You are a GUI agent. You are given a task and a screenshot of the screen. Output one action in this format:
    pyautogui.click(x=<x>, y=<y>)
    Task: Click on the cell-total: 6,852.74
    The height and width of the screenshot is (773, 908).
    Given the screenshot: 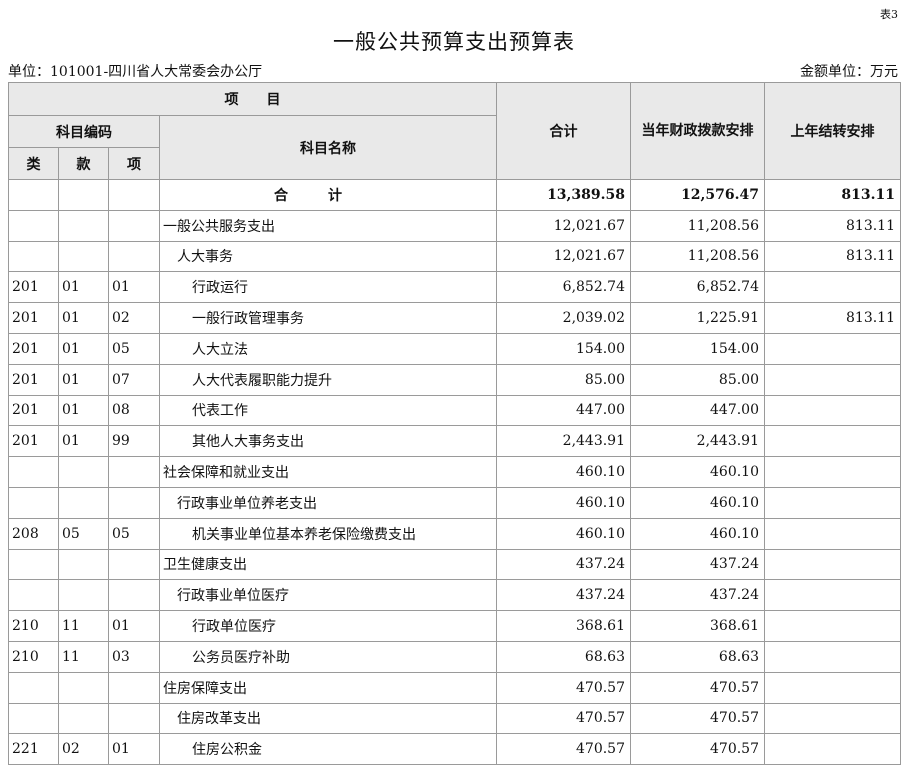 What is the action you would take?
    pyautogui.click(x=563, y=287)
    